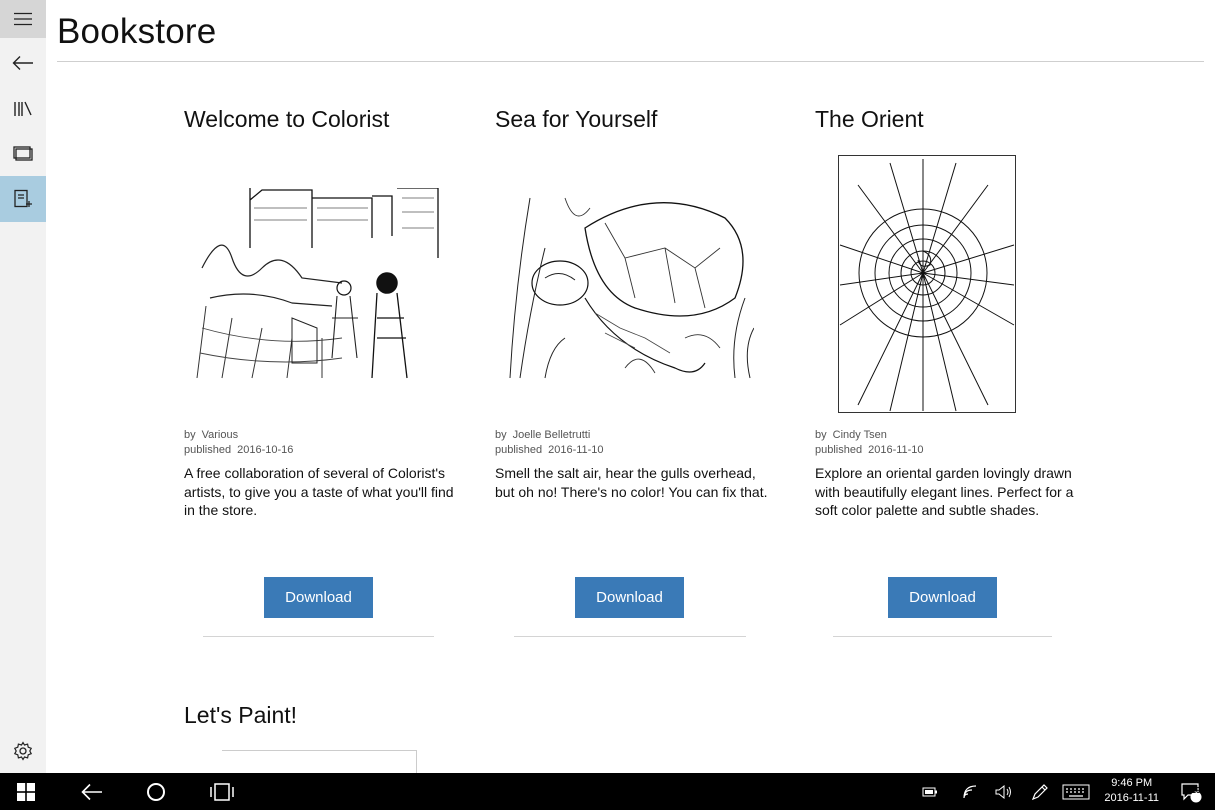 Image resolution: width=1215 pixels, height=810 pixels. I want to click on settings-gear-icon, so click(23, 751).